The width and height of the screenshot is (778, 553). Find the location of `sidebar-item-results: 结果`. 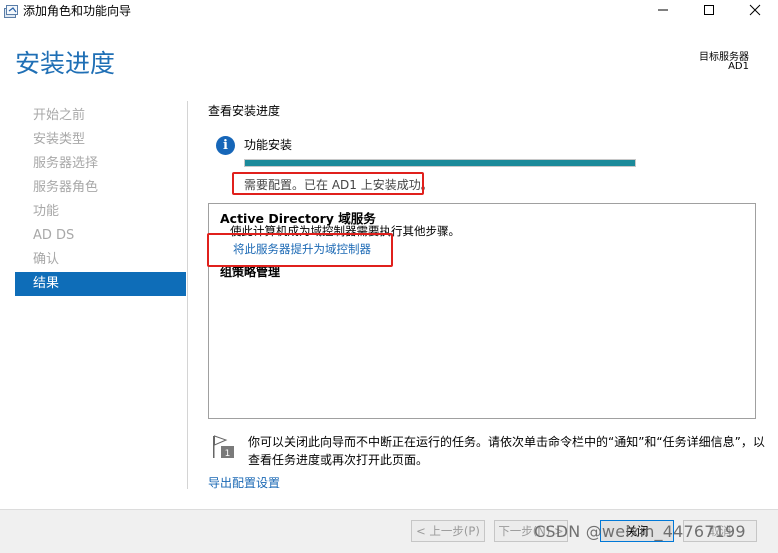

sidebar-item-results: 结果 is located at coordinates (100, 284).